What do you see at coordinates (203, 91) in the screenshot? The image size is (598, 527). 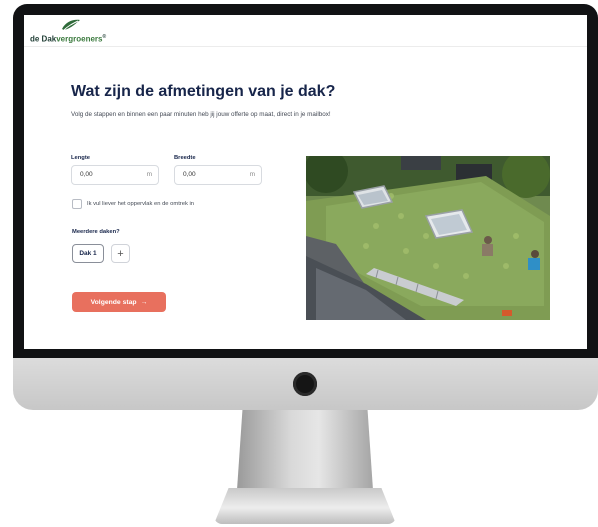 I see `page-title: Wat zijn de afmetingen van je dak?` at bounding box center [203, 91].